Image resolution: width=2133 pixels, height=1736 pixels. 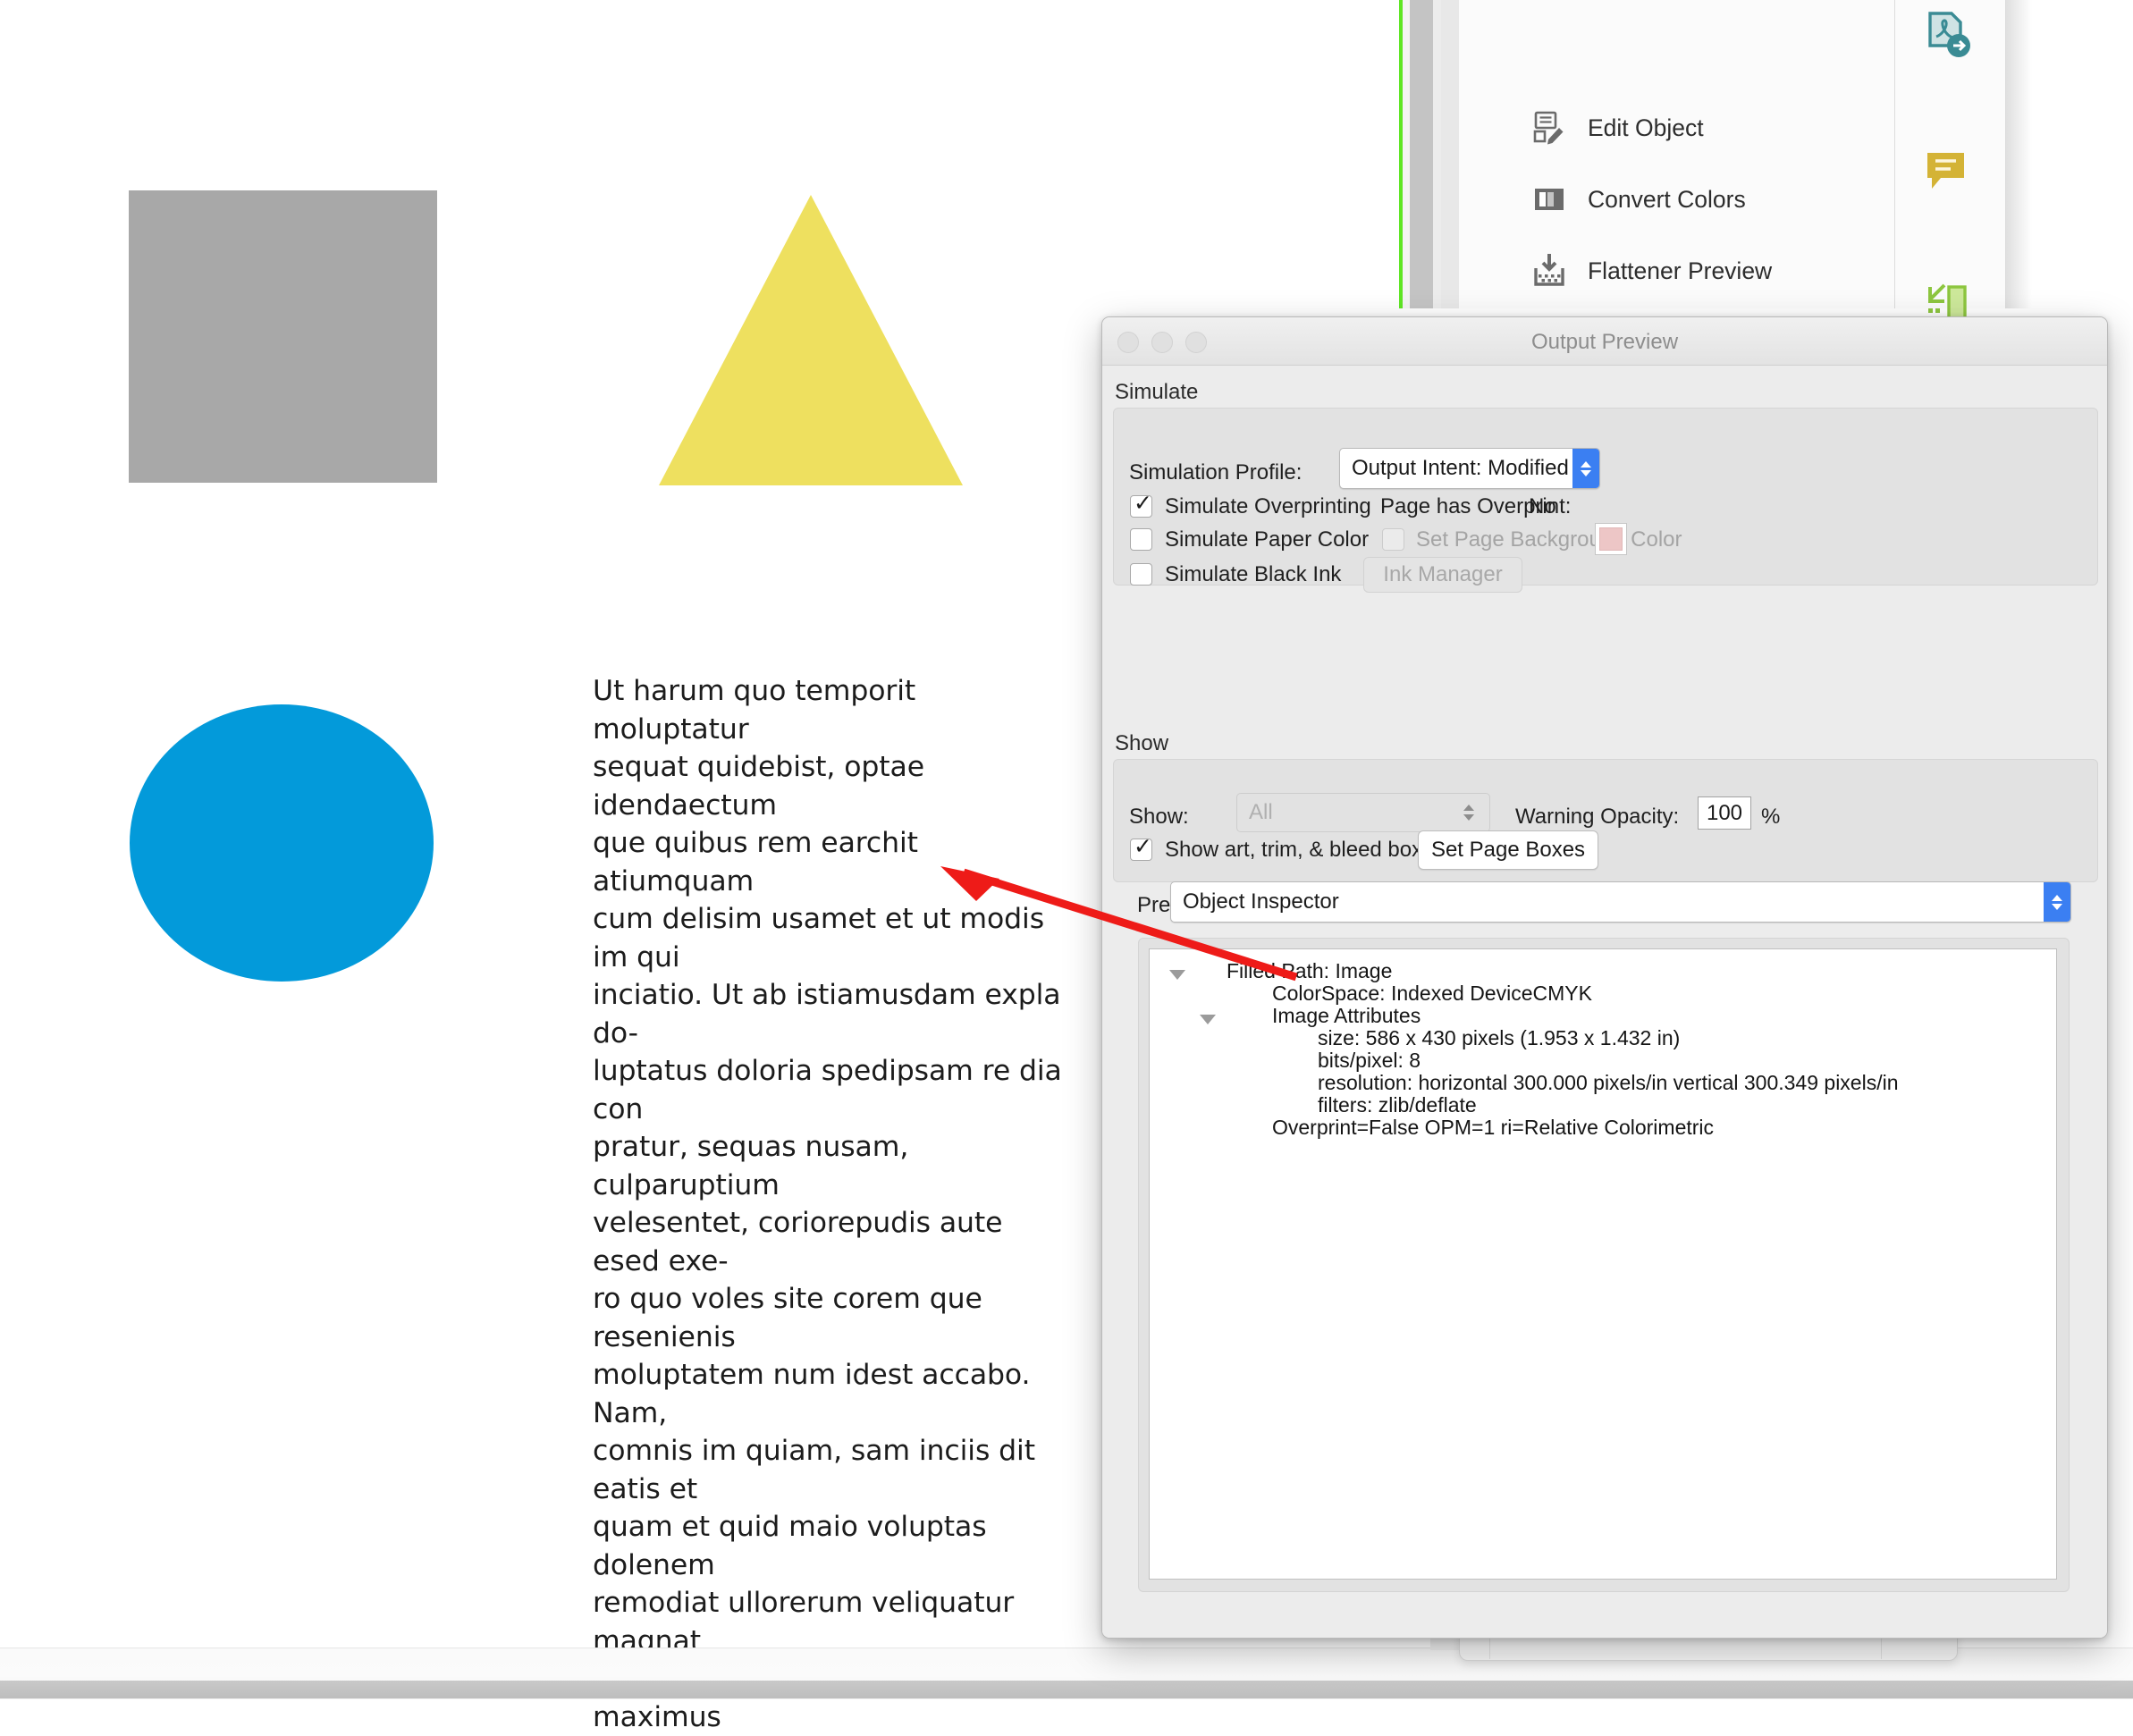 I want to click on inspector-row-0: Filled Path: Image, so click(x=1309, y=971).